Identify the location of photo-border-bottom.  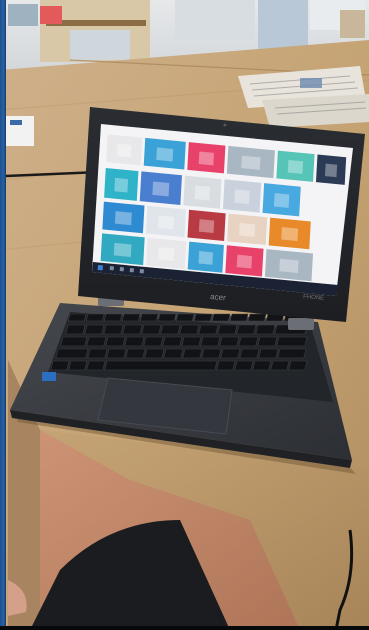
(184, 628).